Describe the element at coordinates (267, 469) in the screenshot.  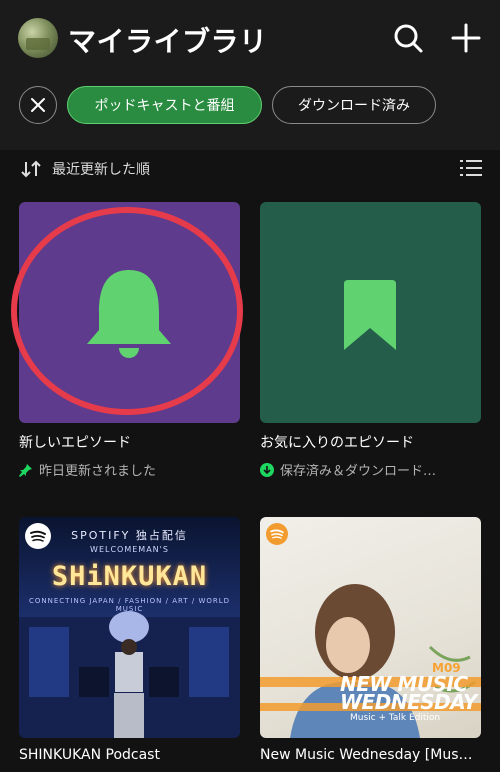
I see `download-icon` at that location.